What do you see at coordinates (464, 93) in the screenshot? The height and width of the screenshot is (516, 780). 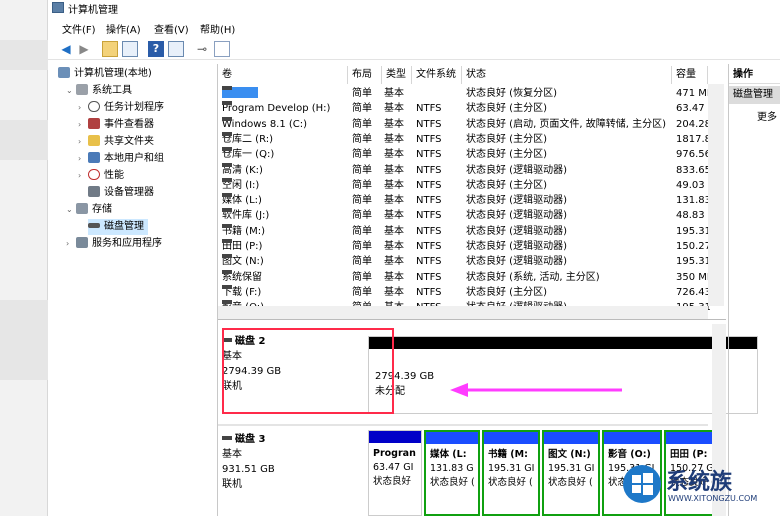 I see `volume-row: 简单 基本 状态良好 (恢复分区) 471 MI` at bounding box center [464, 93].